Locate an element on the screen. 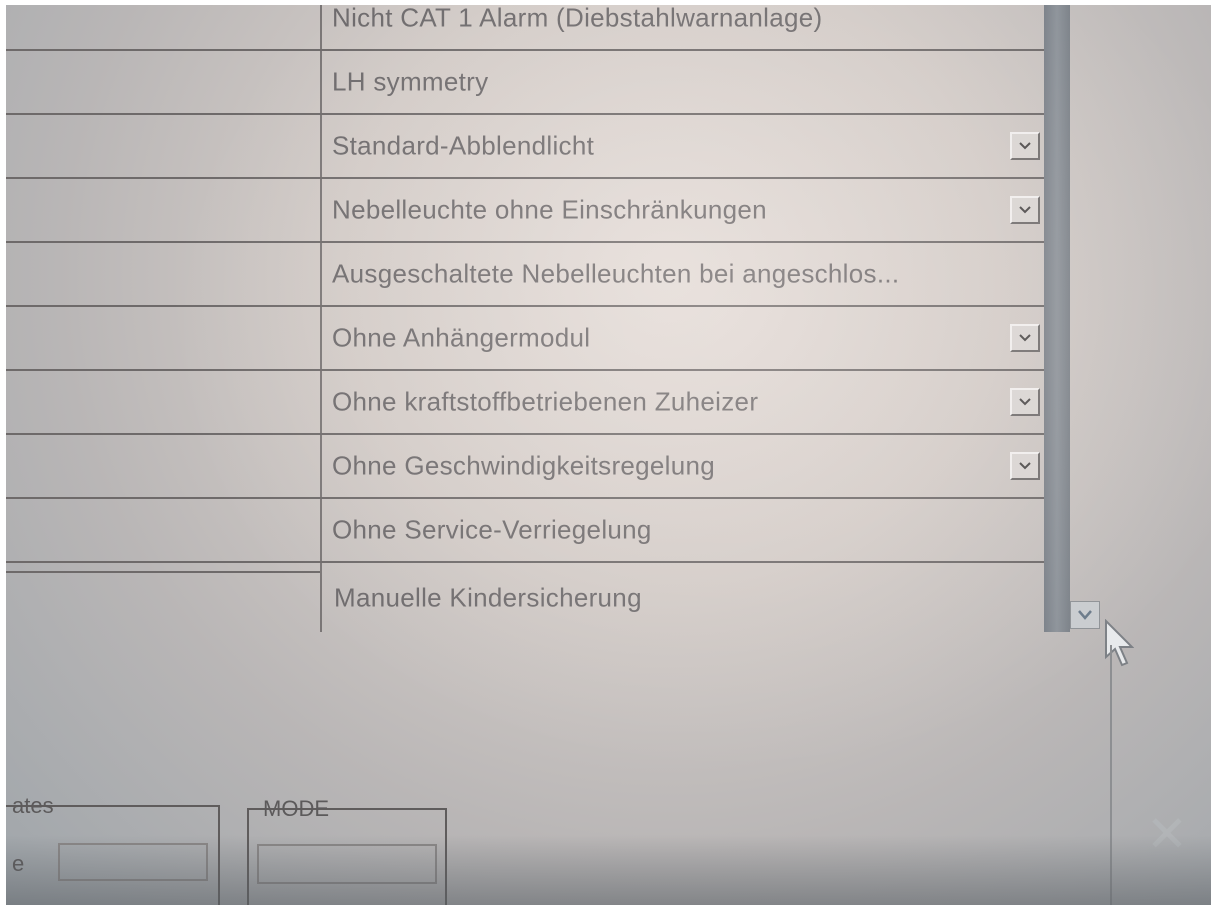 Image resolution: width=1217 pixels, height=910 pixels. property-value-text: Ohne Service-Verriegelung is located at coordinates (492, 529).